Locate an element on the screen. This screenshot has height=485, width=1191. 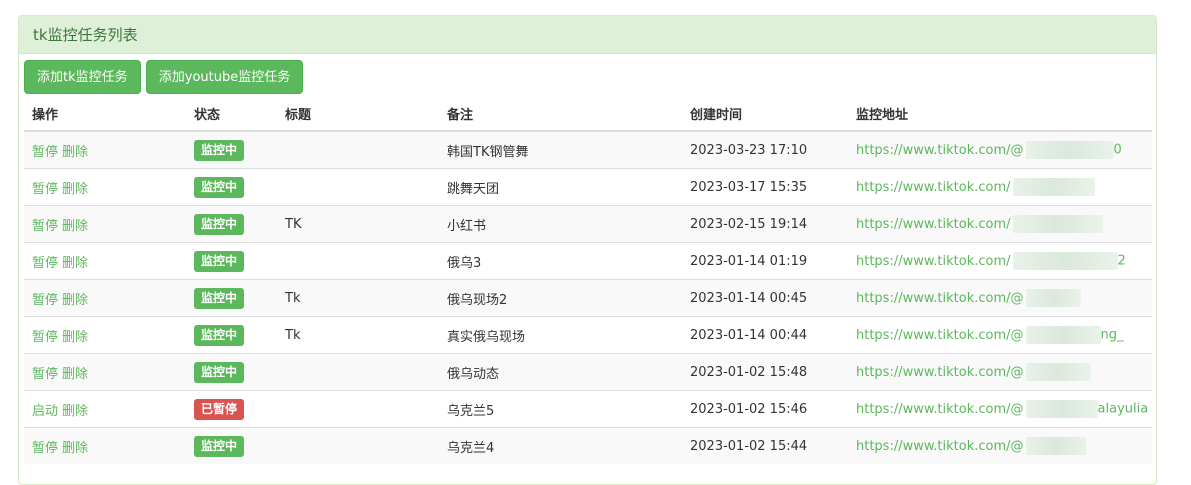
row-note: 俄乌现场2 is located at coordinates (560, 298).